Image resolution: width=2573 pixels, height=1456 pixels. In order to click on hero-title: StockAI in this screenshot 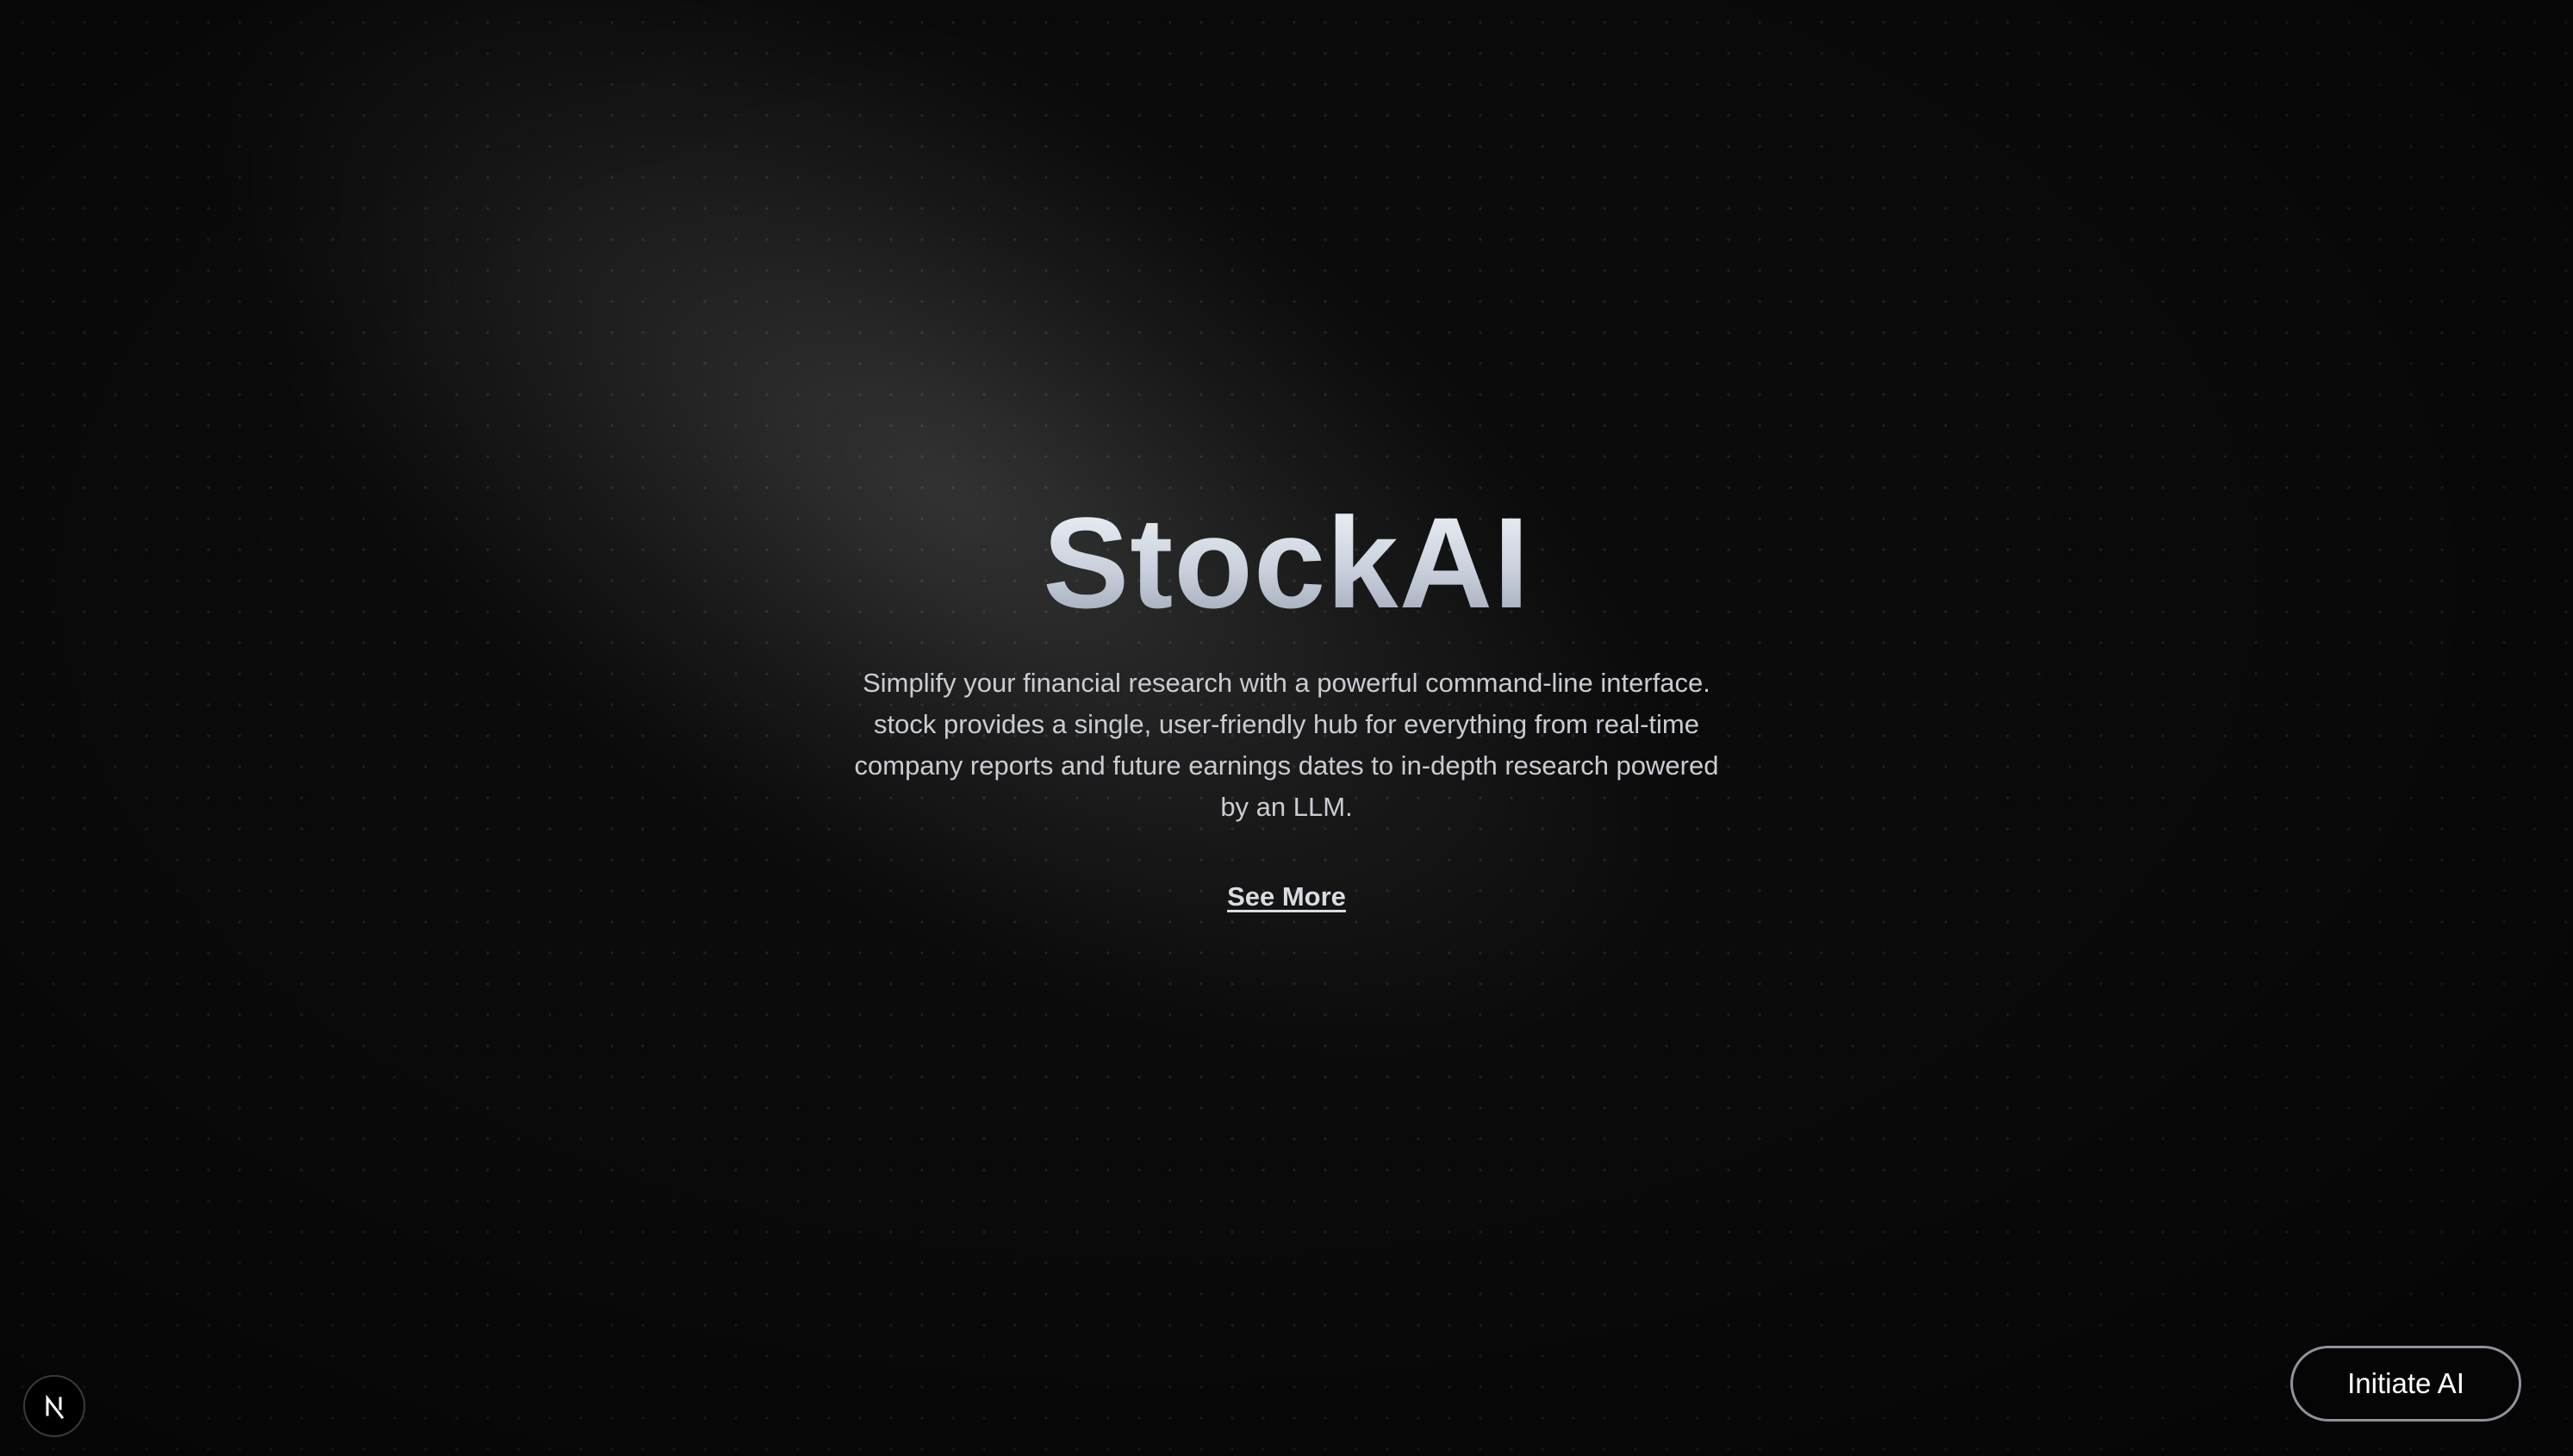, I will do `click(1286, 563)`.